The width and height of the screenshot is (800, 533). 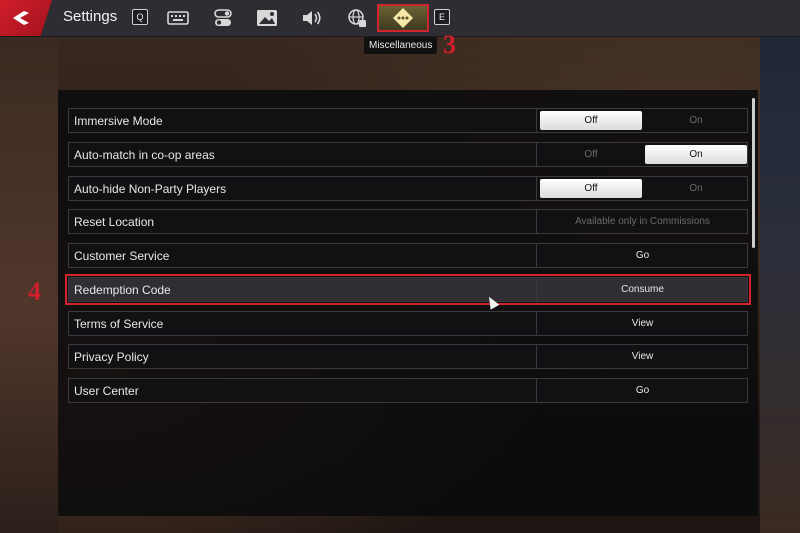 What do you see at coordinates (21, 18) in the screenshot?
I see `logo-icon` at bounding box center [21, 18].